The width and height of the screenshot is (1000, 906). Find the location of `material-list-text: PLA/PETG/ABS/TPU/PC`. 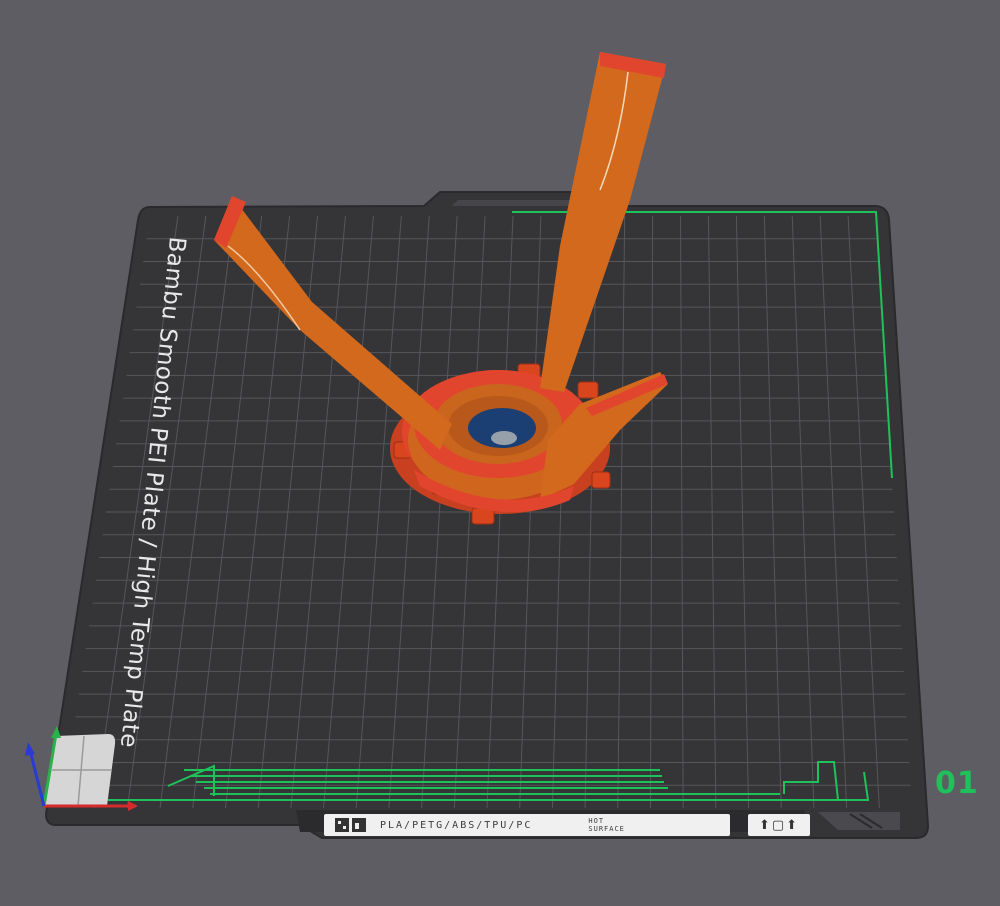

material-list-text: PLA/PETG/ABS/TPU/PC is located at coordinates (456, 825).